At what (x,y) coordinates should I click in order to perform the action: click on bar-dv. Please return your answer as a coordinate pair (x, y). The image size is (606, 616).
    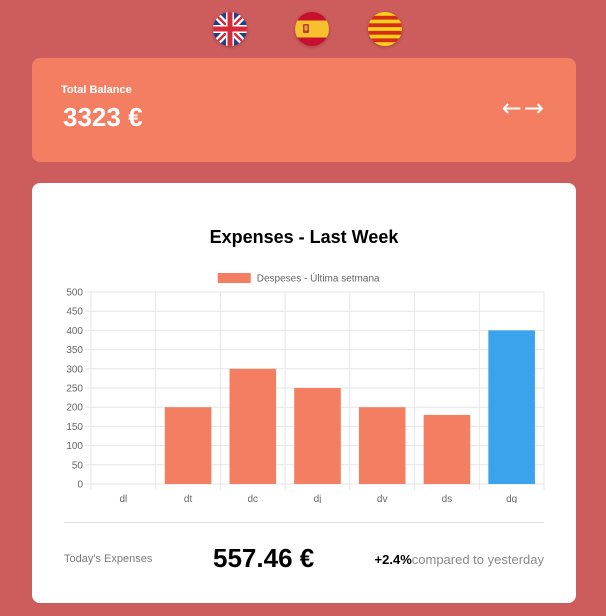
    Looking at the image, I should click on (382, 445).